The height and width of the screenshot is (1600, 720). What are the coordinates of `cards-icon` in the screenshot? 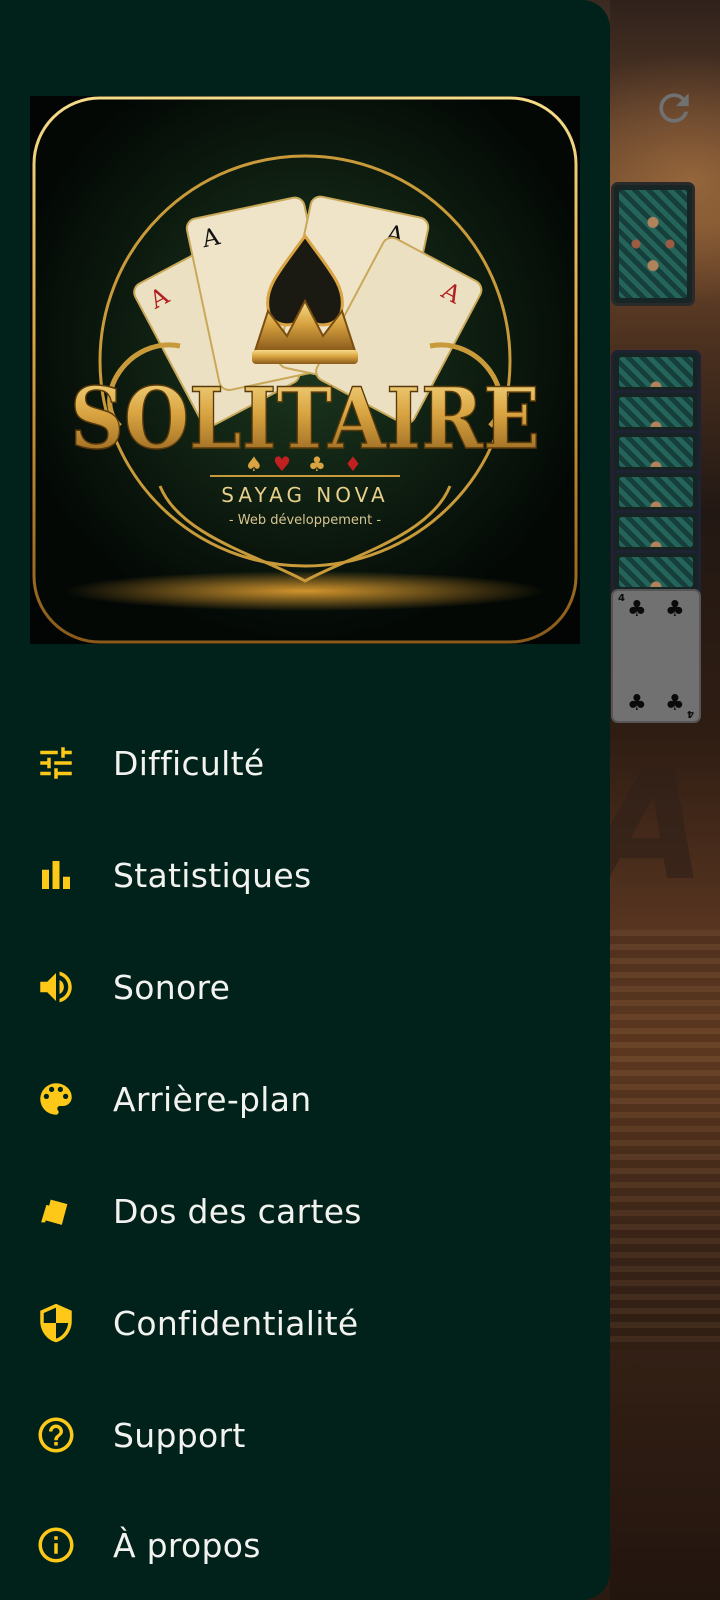 It's located at (54, 1212).